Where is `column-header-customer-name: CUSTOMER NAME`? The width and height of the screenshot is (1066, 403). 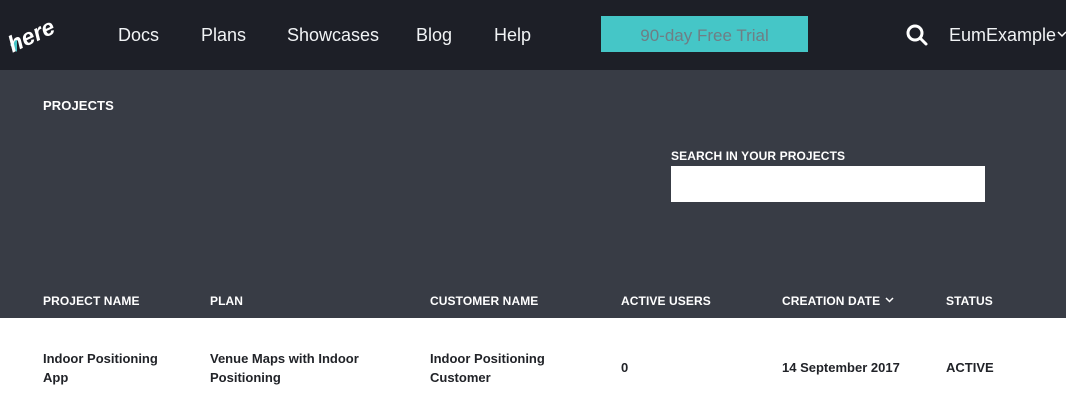 column-header-customer-name: CUSTOMER NAME is located at coordinates (484, 301).